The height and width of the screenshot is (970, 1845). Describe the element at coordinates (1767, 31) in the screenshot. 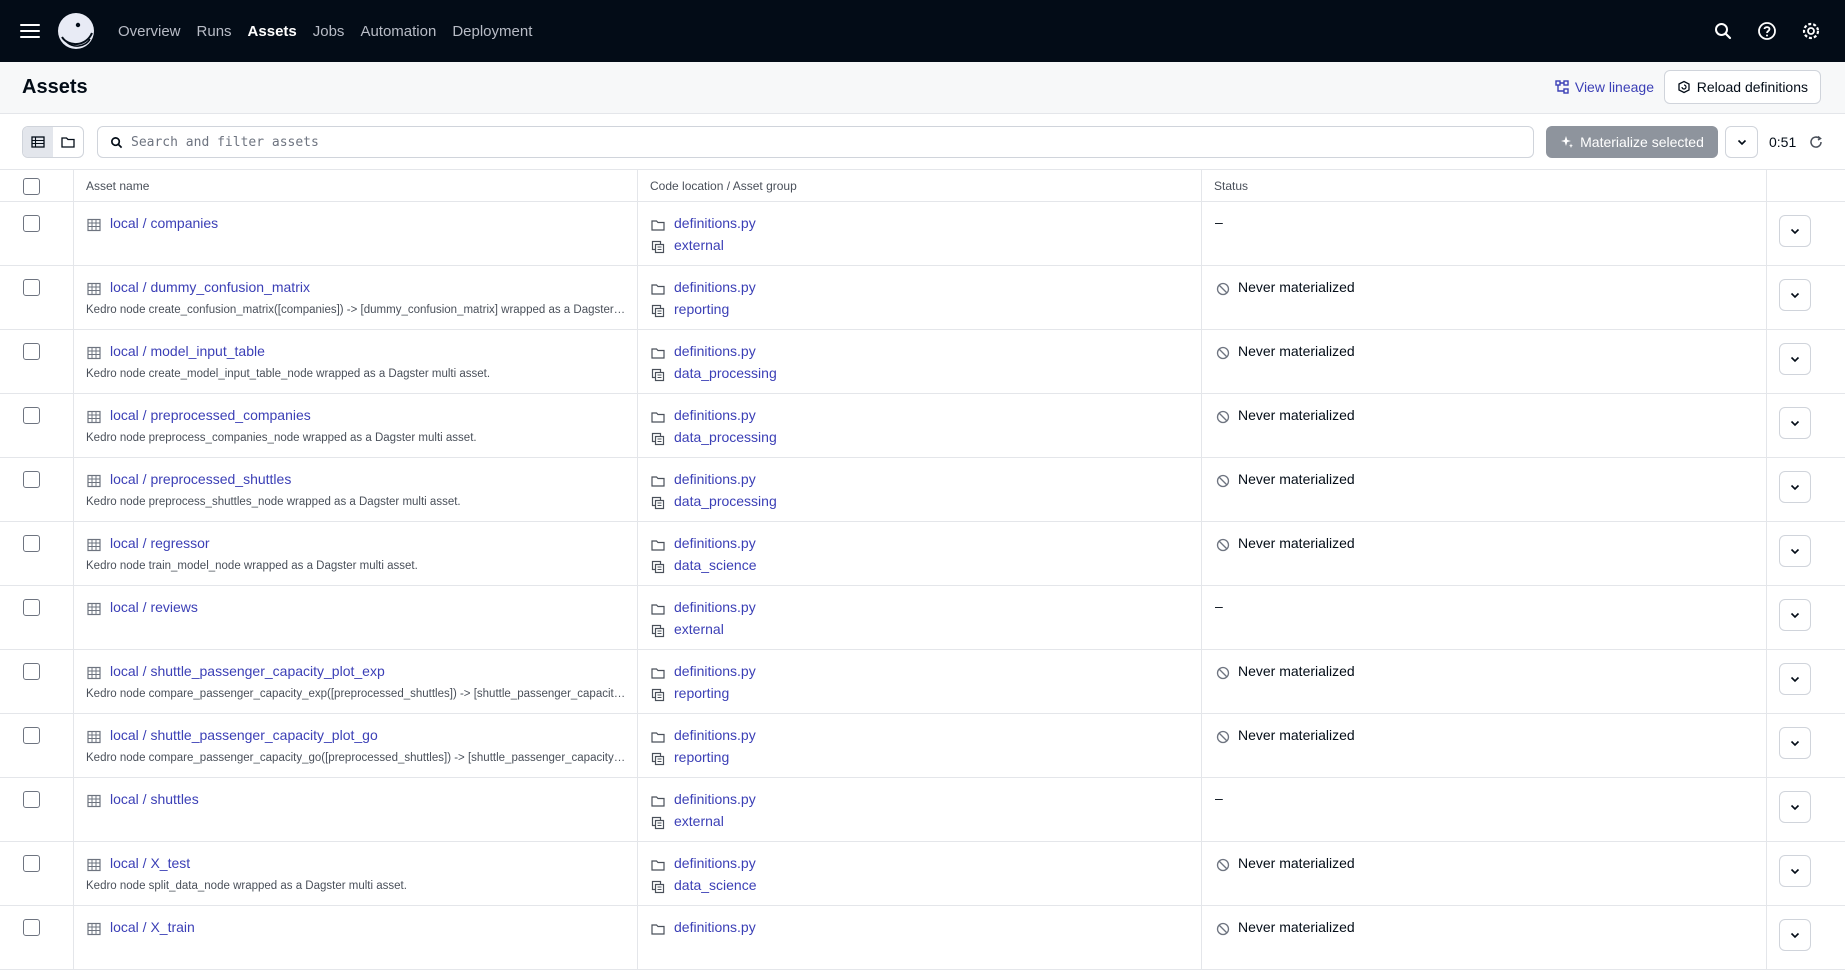

I see `help-icon` at that location.